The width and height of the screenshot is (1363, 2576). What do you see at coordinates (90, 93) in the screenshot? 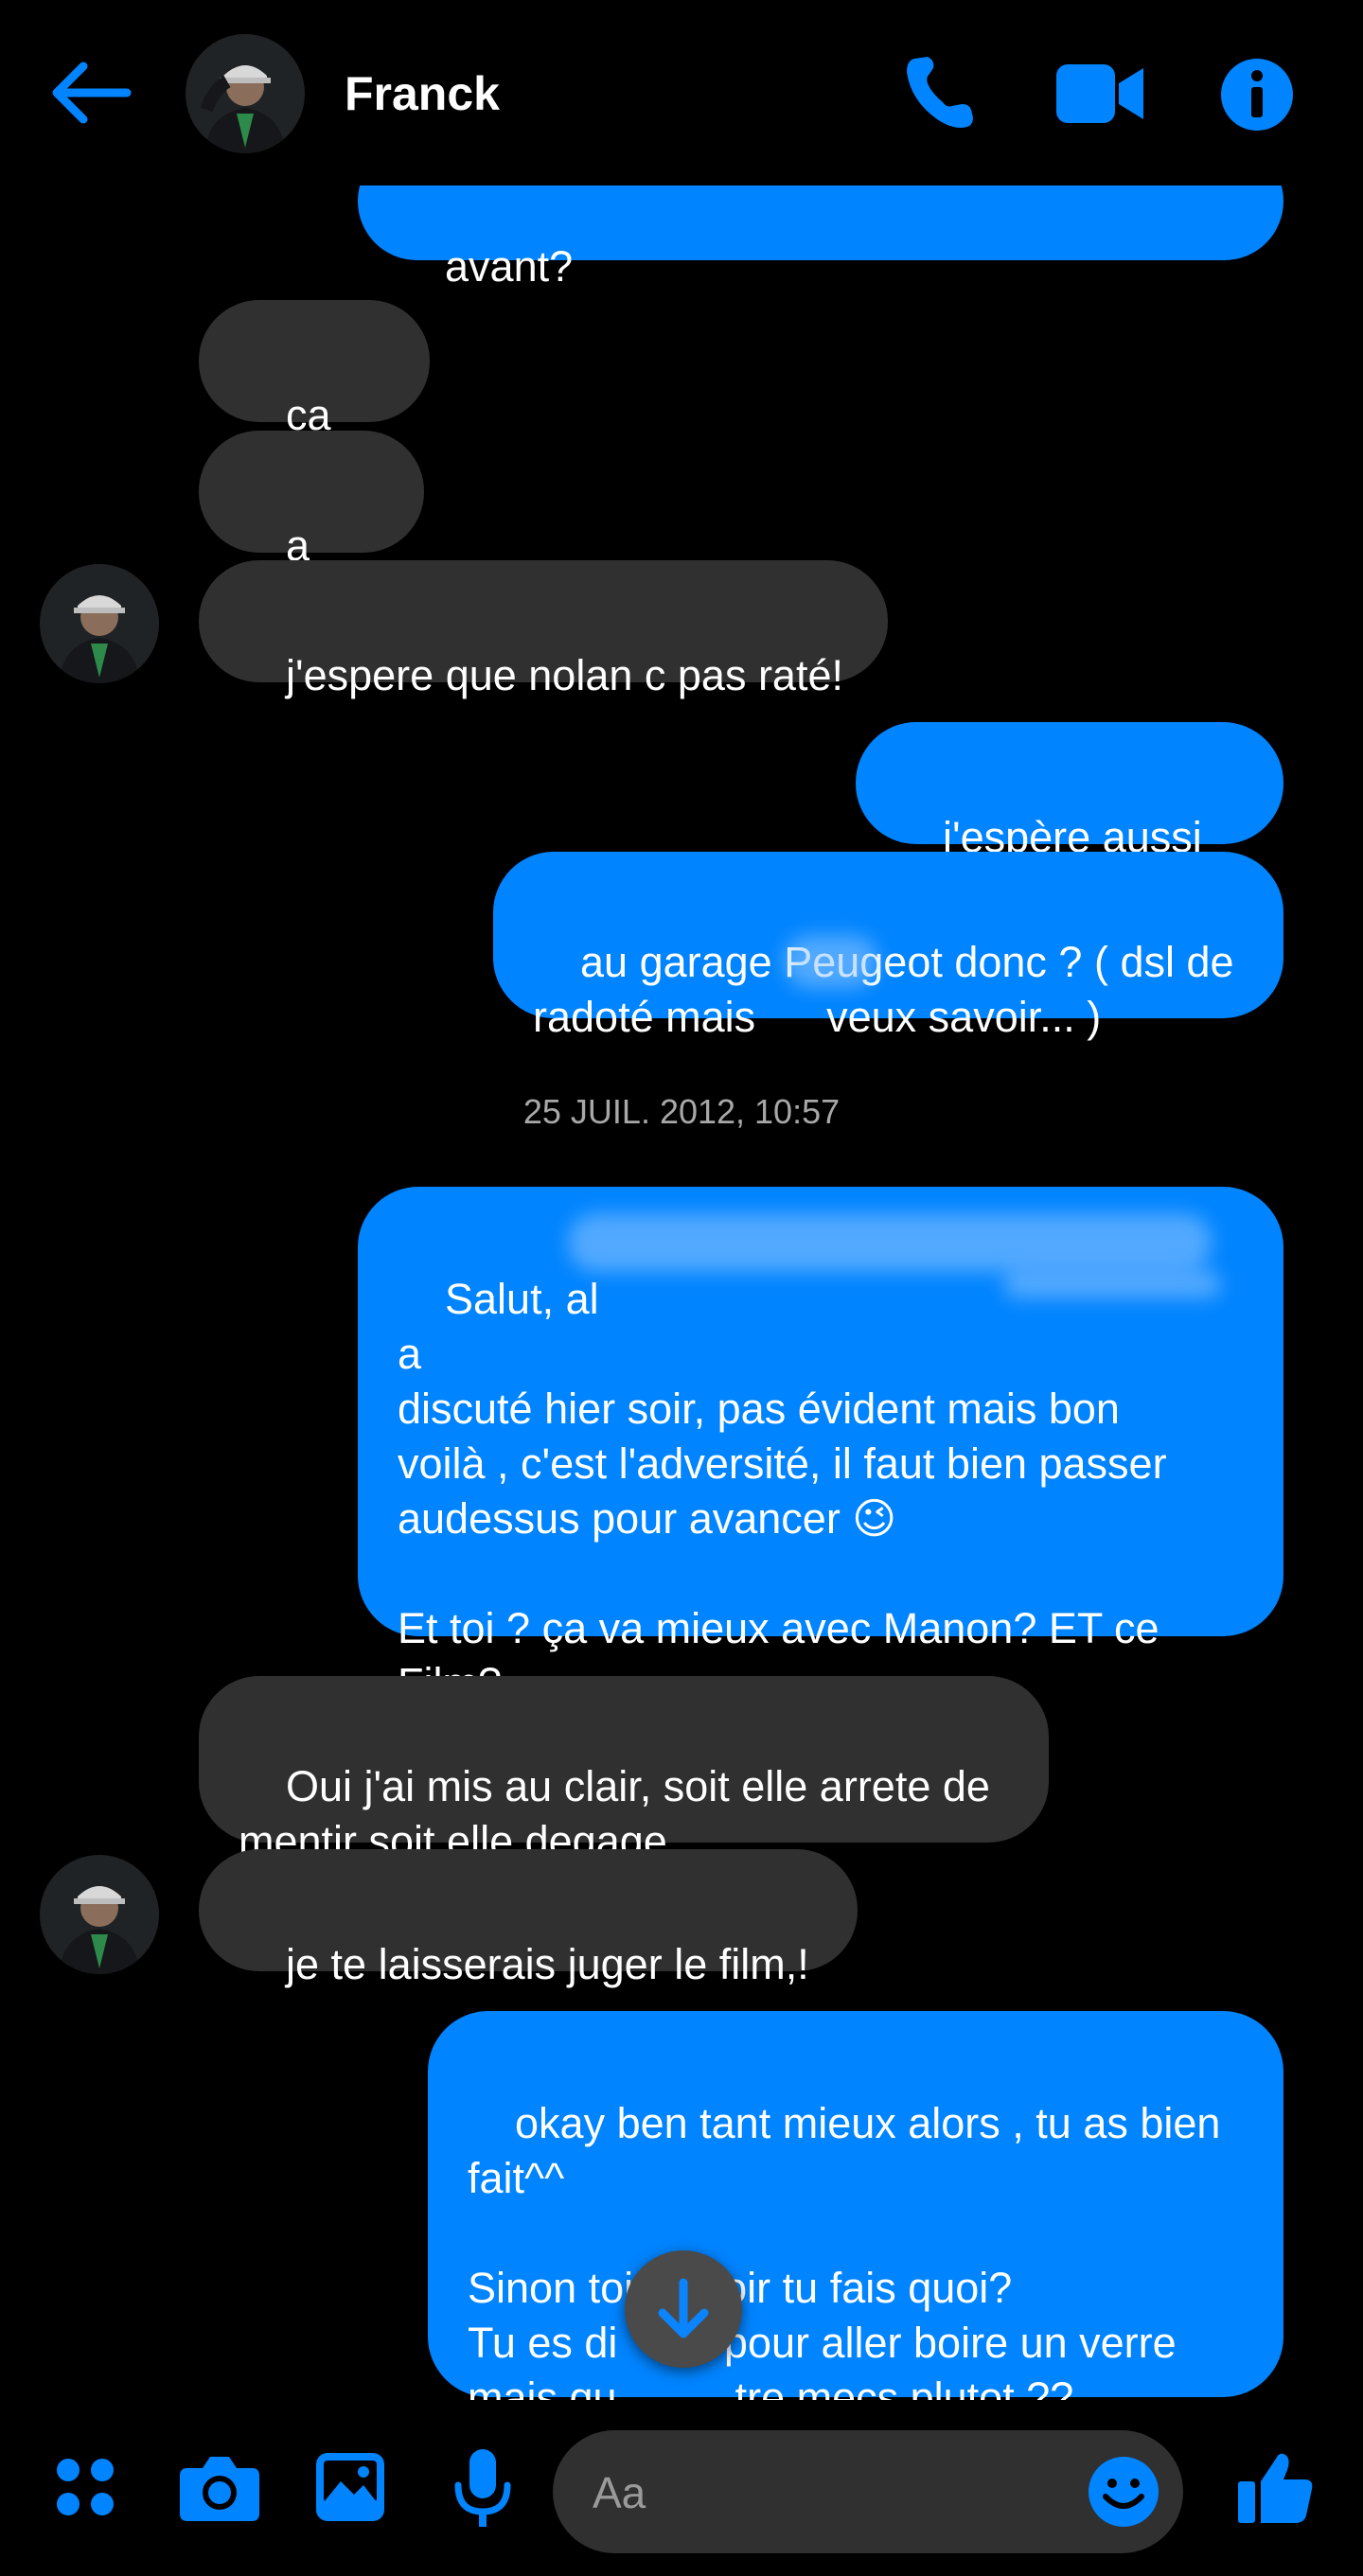
I see `back-arrow-icon` at bounding box center [90, 93].